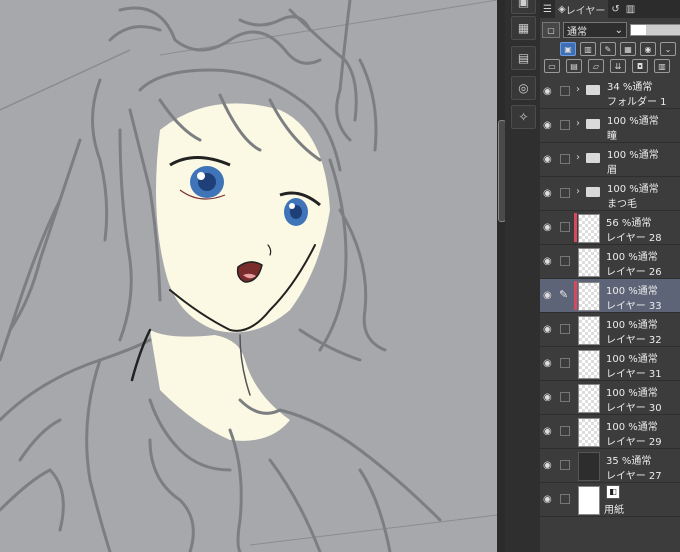 The height and width of the screenshot is (552, 680). Describe the element at coordinates (610, 262) in the screenshot. I see `layer-row: ◉ 100 %通常 レイヤー 26` at that location.